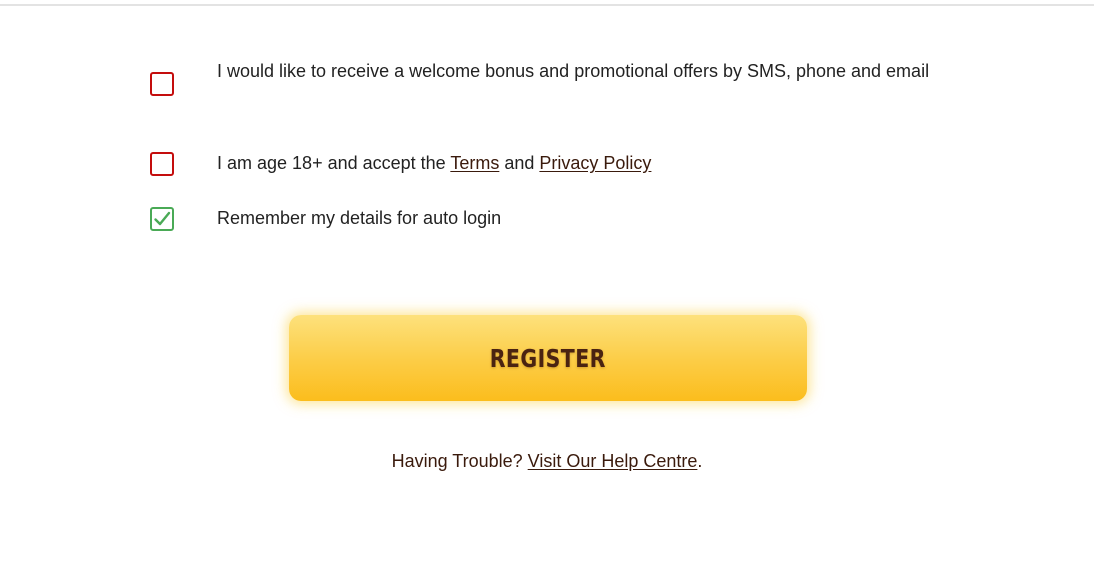  Describe the element at coordinates (162, 164) in the screenshot. I see `age-terms-checkbox` at that location.